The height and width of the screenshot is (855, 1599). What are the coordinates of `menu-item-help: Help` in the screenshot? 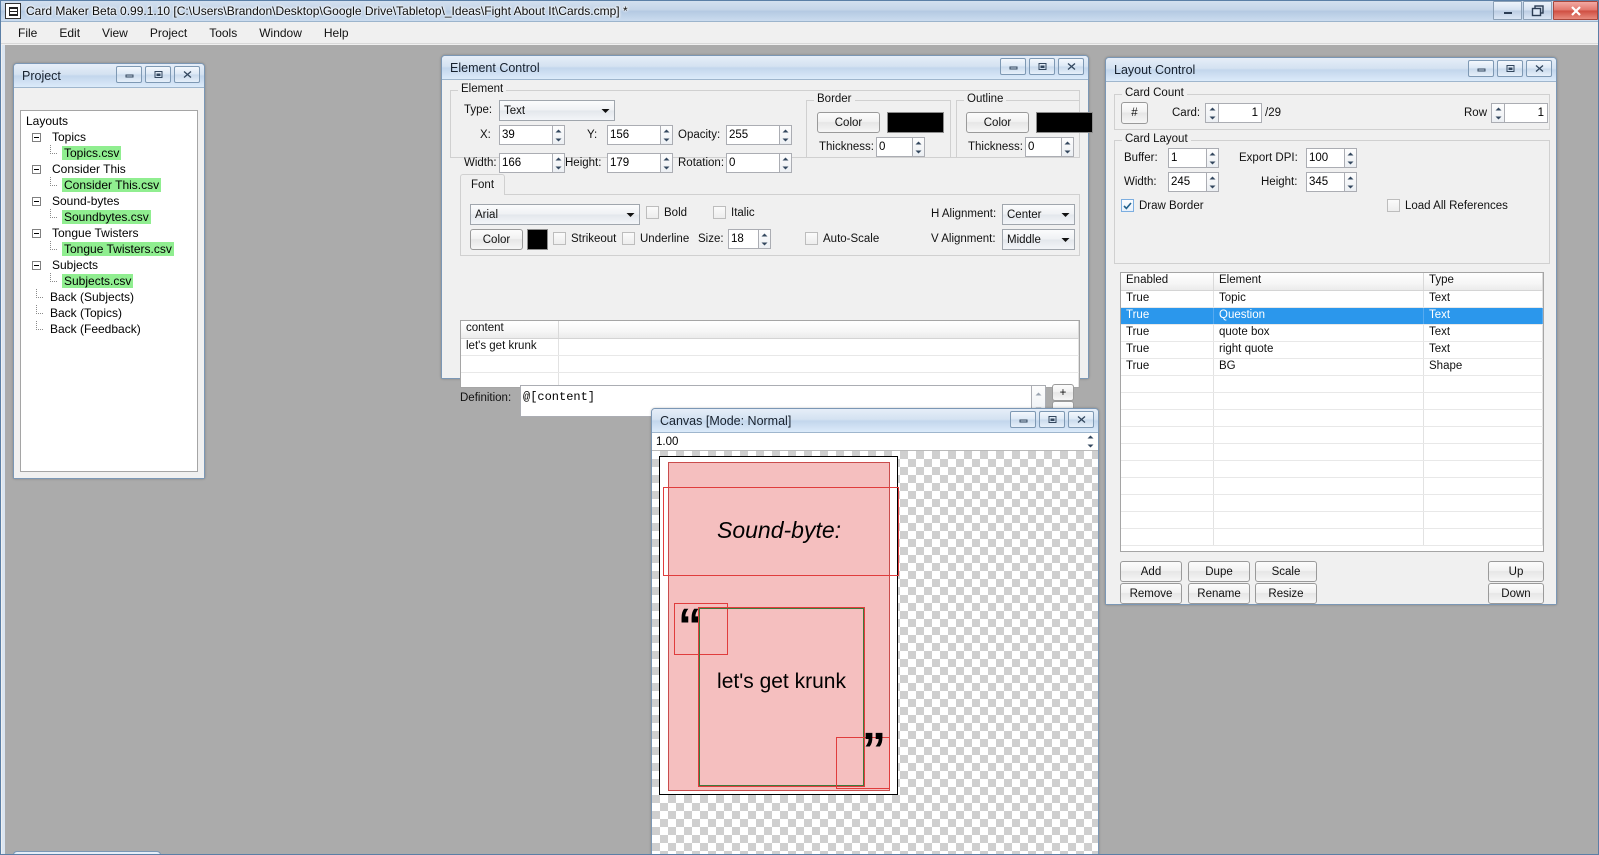 It's located at (336, 33).